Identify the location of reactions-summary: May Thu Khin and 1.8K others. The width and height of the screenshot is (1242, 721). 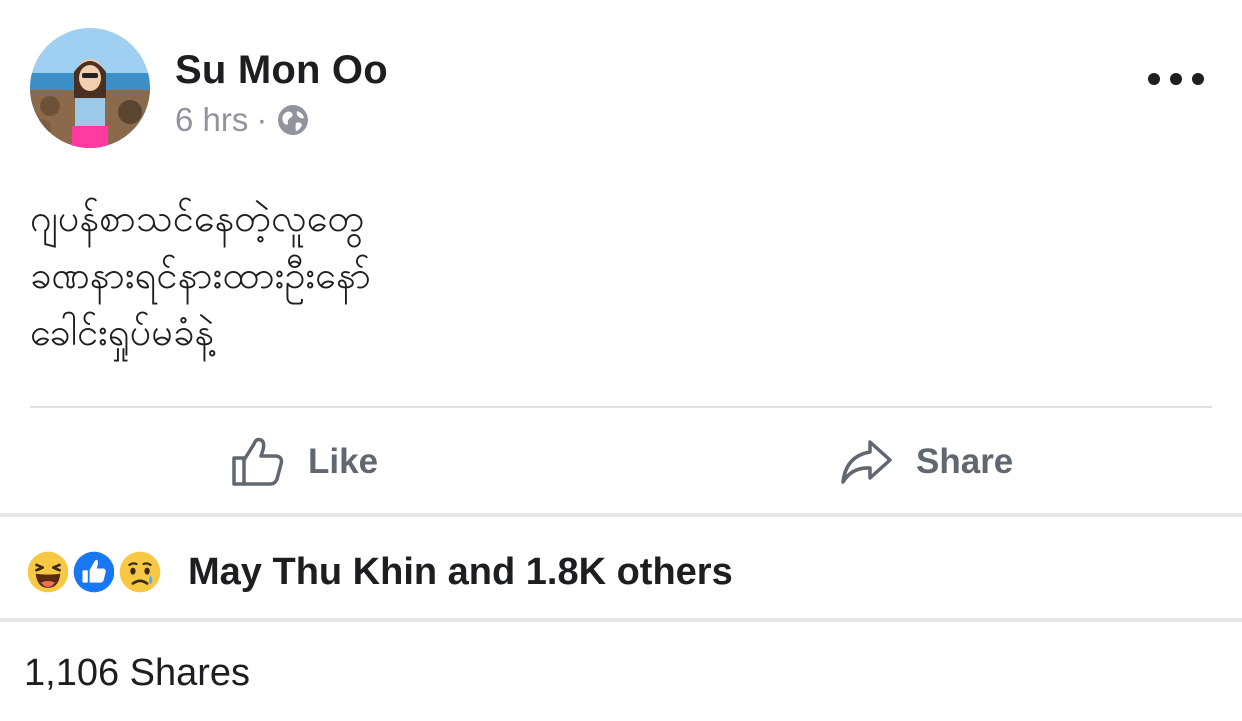
(377, 572).